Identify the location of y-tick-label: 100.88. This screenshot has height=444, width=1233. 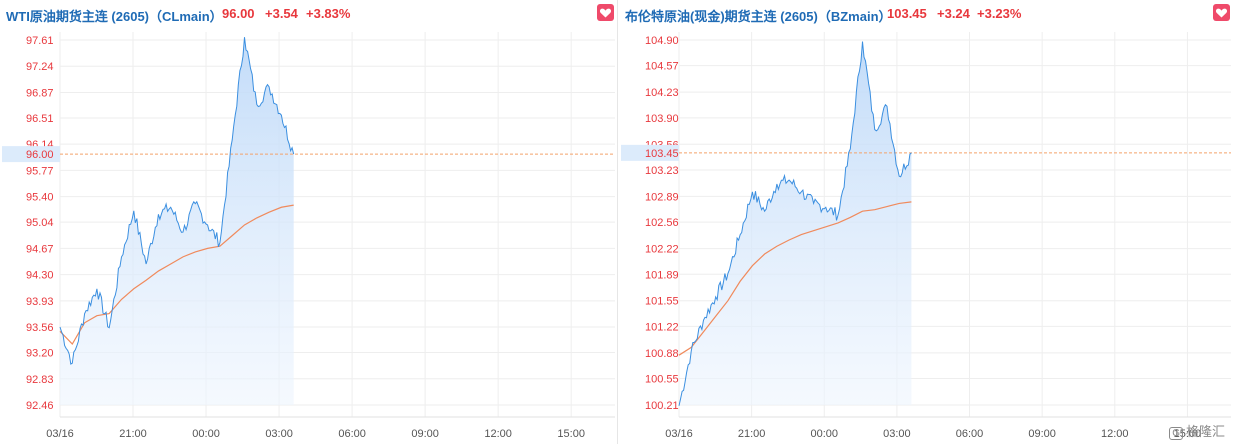
(662, 354).